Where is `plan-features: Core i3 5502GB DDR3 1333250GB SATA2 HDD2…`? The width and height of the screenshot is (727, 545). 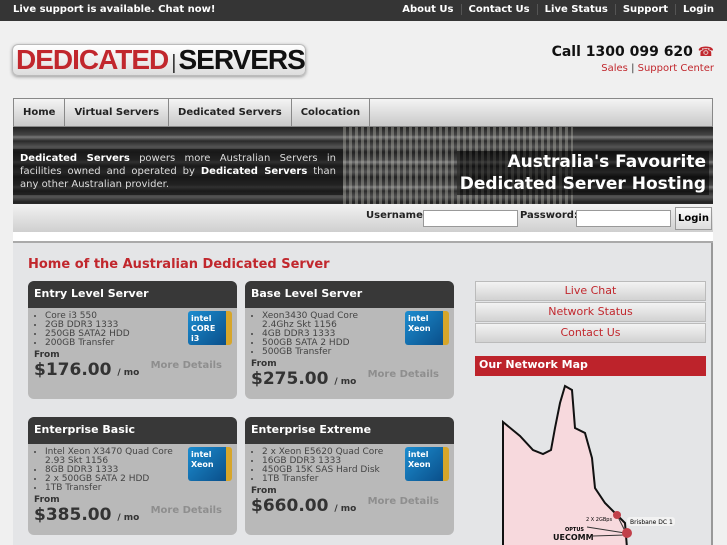
plan-features: Core i3 5502GB DDR3 1333250GB SATA2 HDD2… is located at coordinates (110, 330).